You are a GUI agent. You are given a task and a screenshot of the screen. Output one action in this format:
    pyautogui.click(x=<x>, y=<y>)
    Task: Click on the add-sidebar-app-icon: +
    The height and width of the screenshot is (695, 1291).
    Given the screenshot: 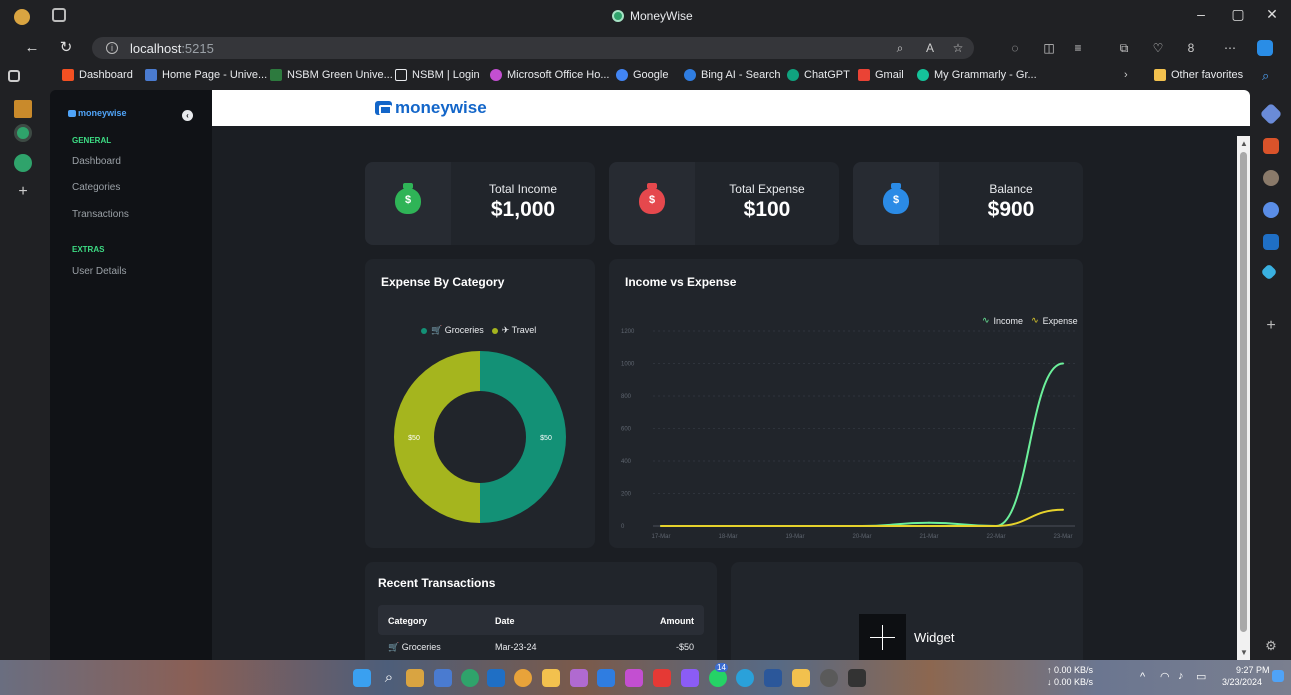 What is the action you would take?
    pyautogui.click(x=1271, y=326)
    